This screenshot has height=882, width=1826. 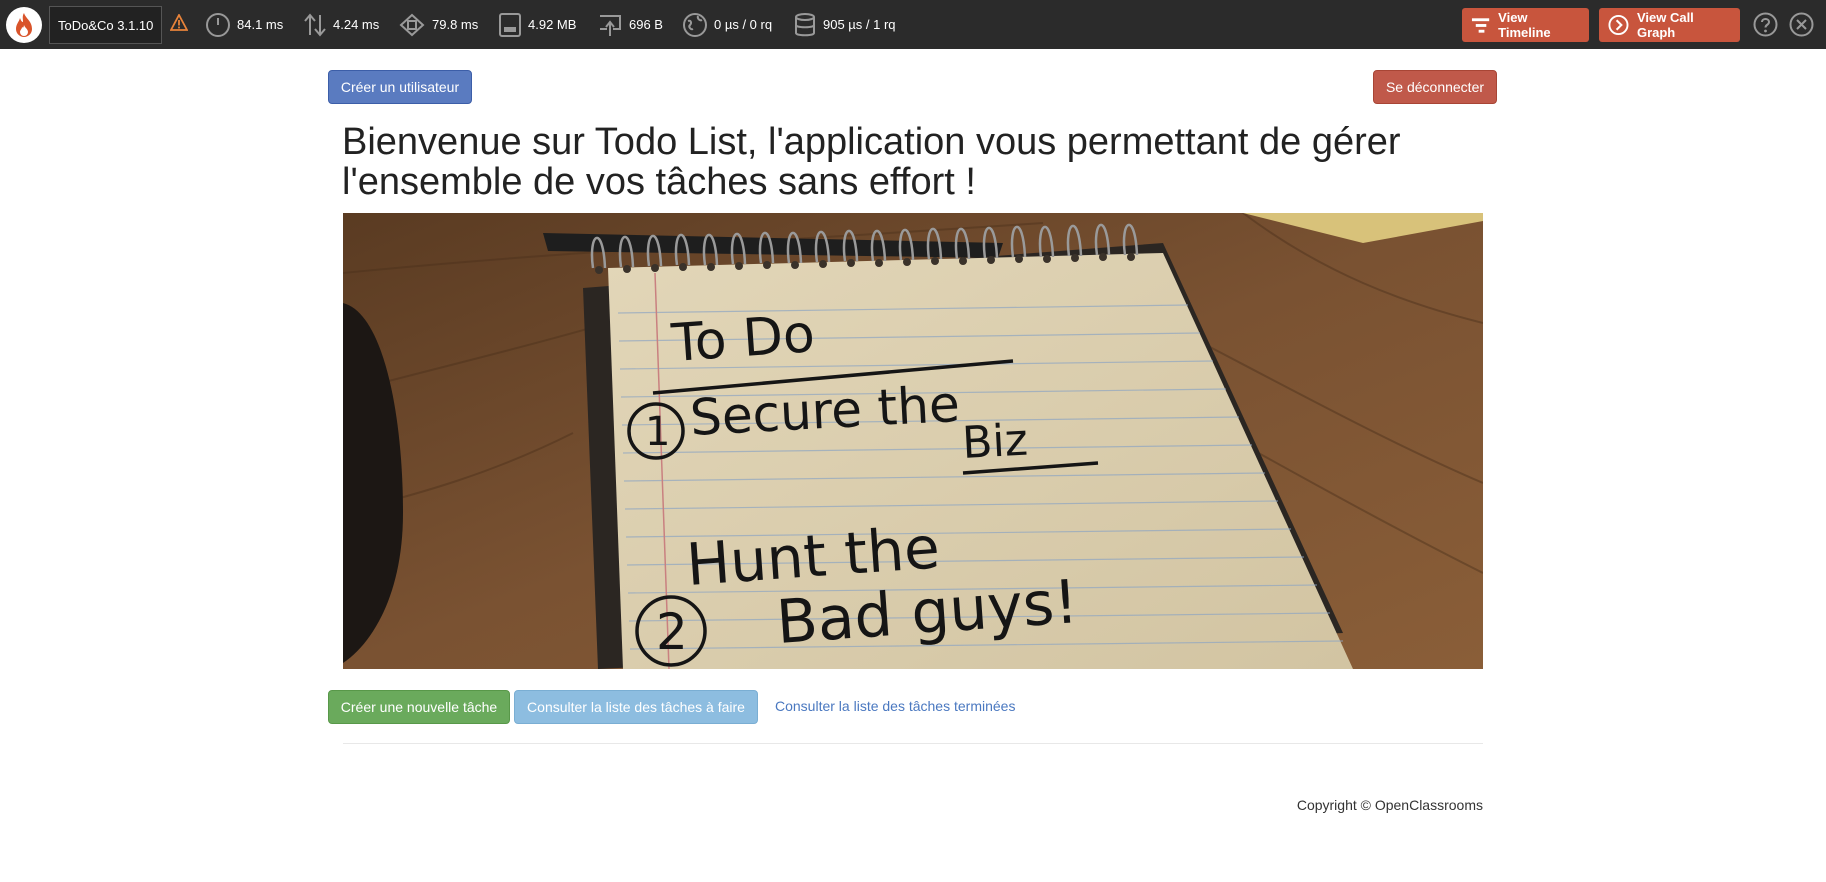 What do you see at coordinates (859, 24) in the screenshot?
I see `sql-value: 905 µs / 1 rq` at bounding box center [859, 24].